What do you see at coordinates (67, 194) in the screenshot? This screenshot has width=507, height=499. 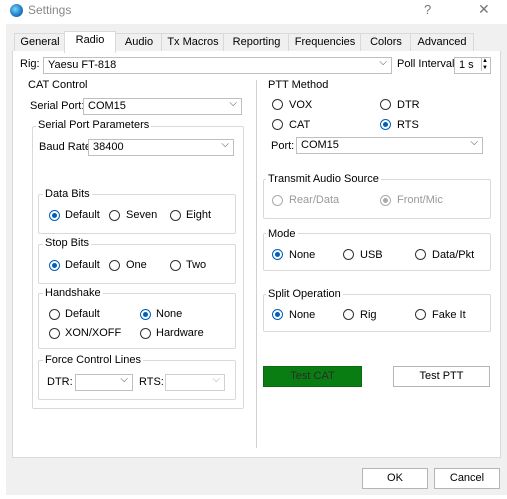 I see `data-bits-title: Data Bits` at bounding box center [67, 194].